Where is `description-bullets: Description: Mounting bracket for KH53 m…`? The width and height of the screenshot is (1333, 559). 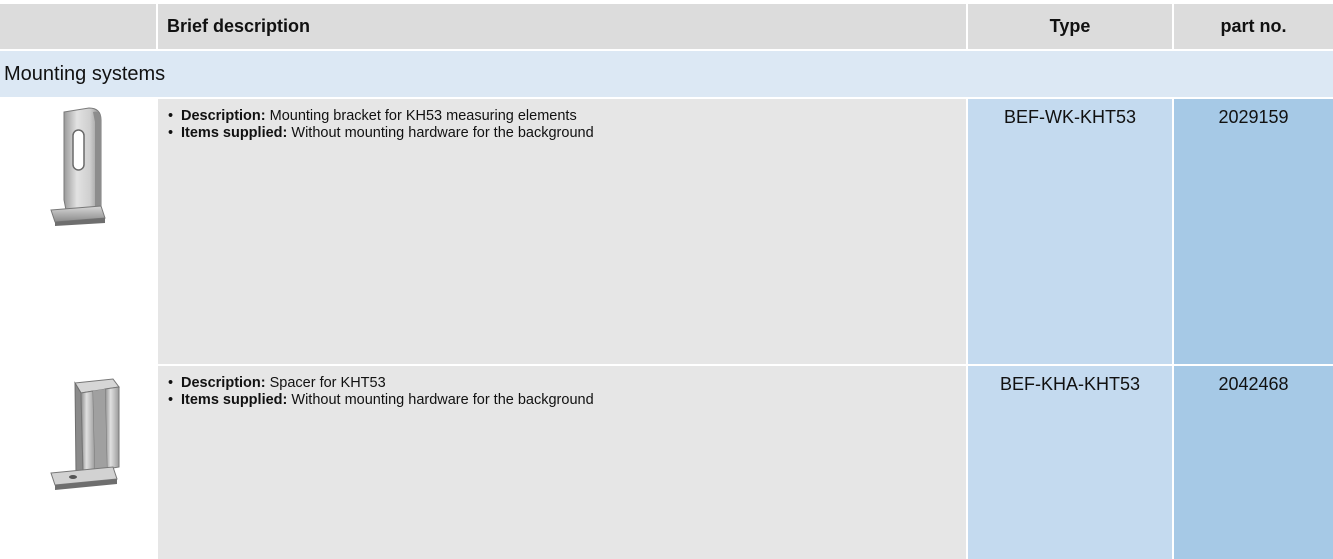
description-bullets: Description: Mounting bracket for KH53 m… is located at coordinates (567, 125).